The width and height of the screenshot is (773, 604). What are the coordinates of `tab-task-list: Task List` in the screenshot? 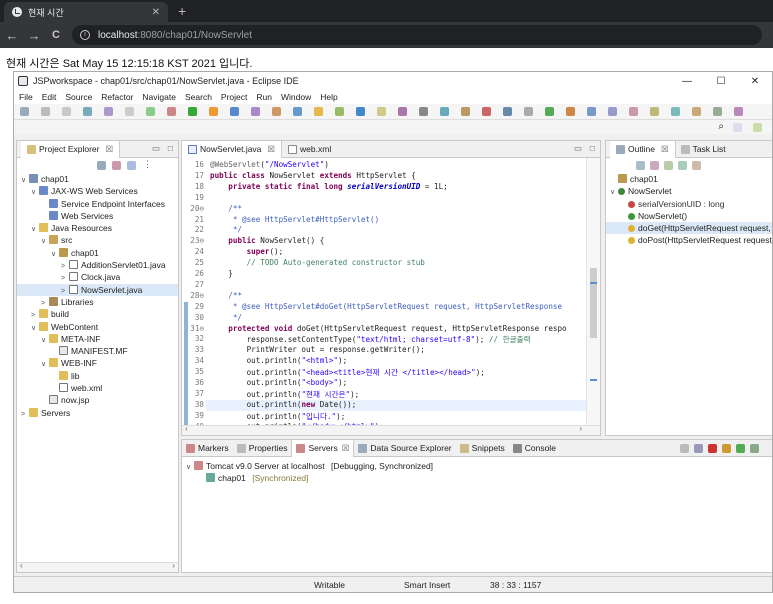 It's located at (703, 149).